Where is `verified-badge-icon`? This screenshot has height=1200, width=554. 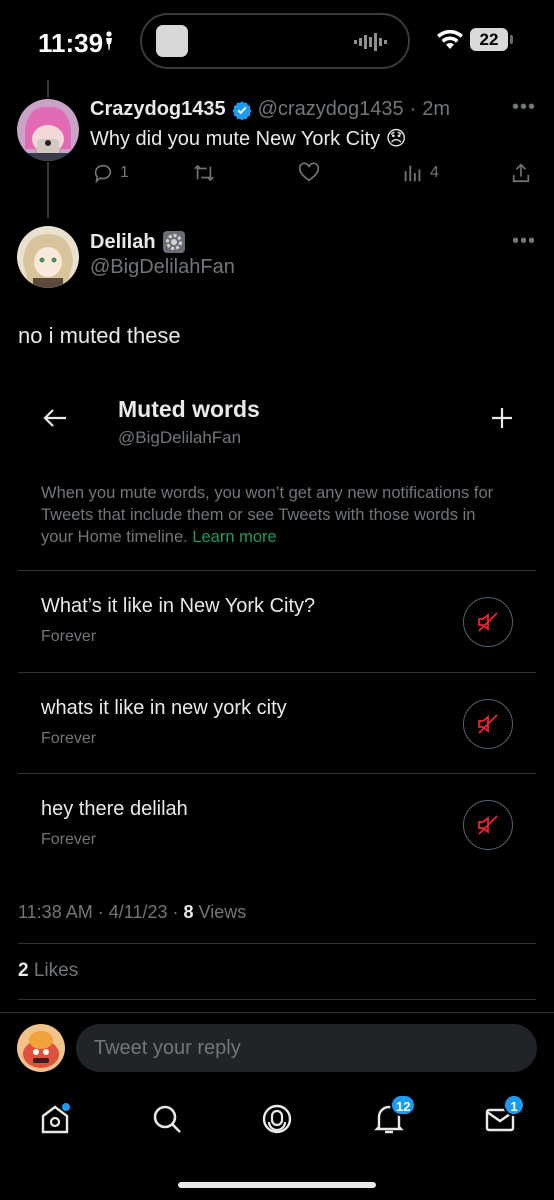
verified-badge-icon is located at coordinates (242, 110).